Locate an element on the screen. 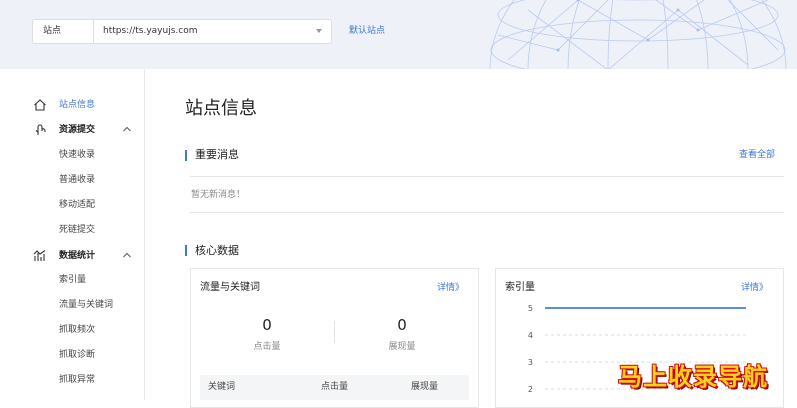  traffic-detail-link: 详情》 is located at coordinates (450, 288).